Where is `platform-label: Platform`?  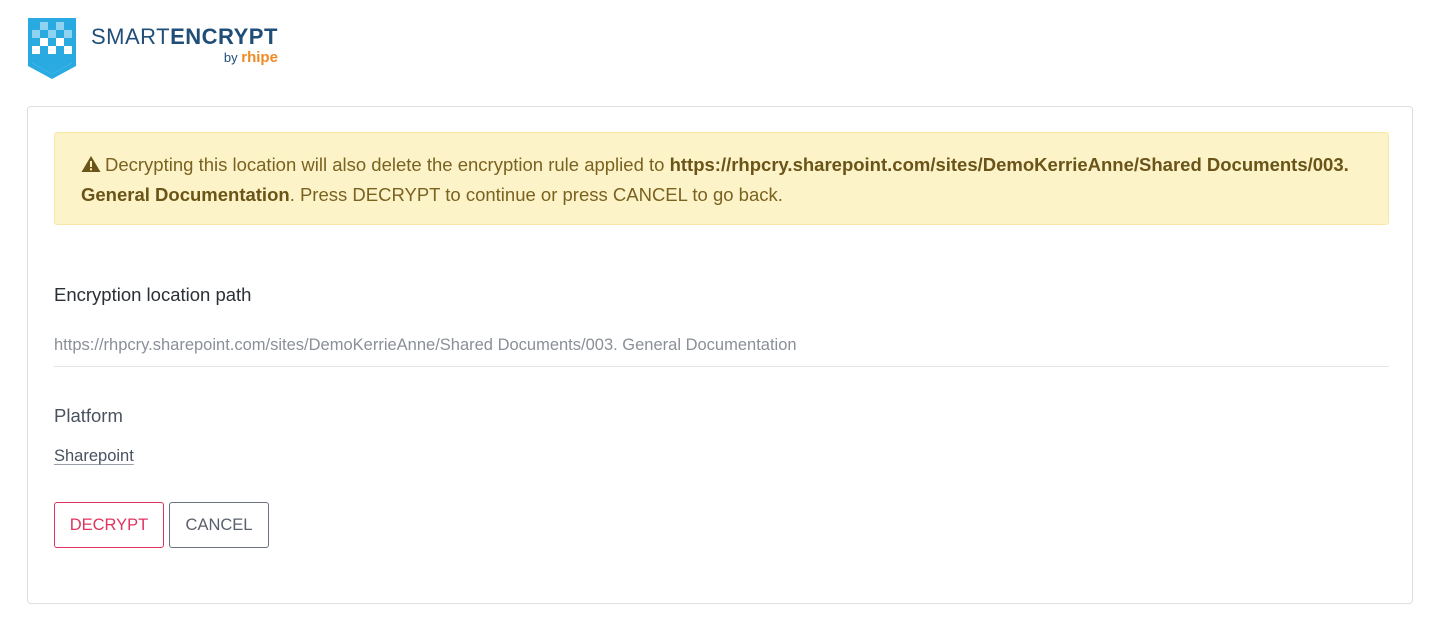
platform-label: Platform is located at coordinates (88, 415).